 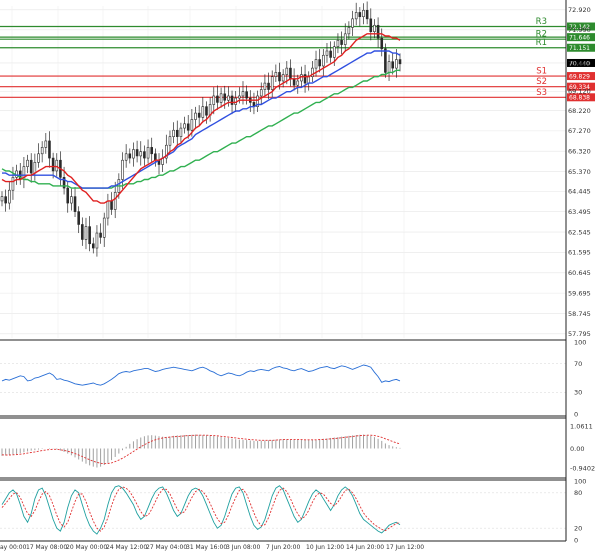 I want to click on price-tick-label: 65.370, so click(x=579, y=172).